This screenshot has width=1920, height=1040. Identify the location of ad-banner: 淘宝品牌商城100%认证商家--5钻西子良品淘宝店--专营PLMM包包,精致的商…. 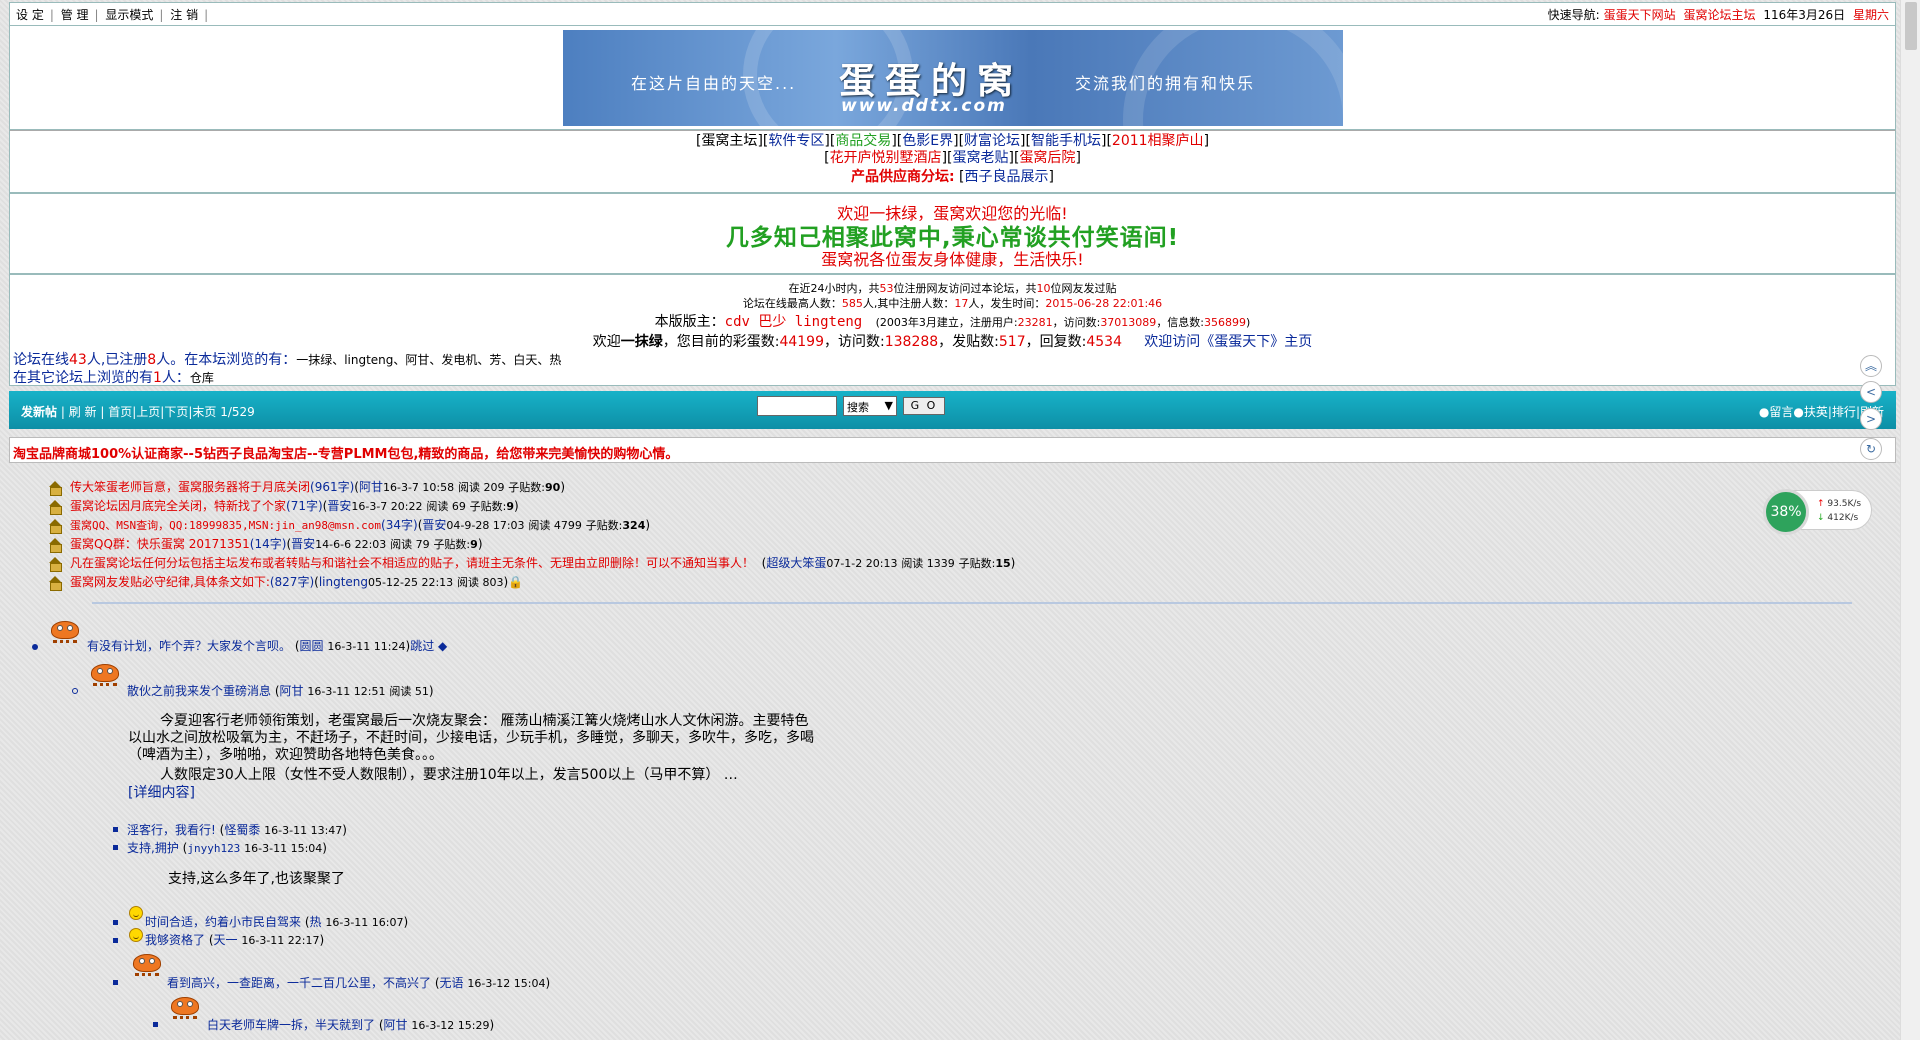
(952, 450).